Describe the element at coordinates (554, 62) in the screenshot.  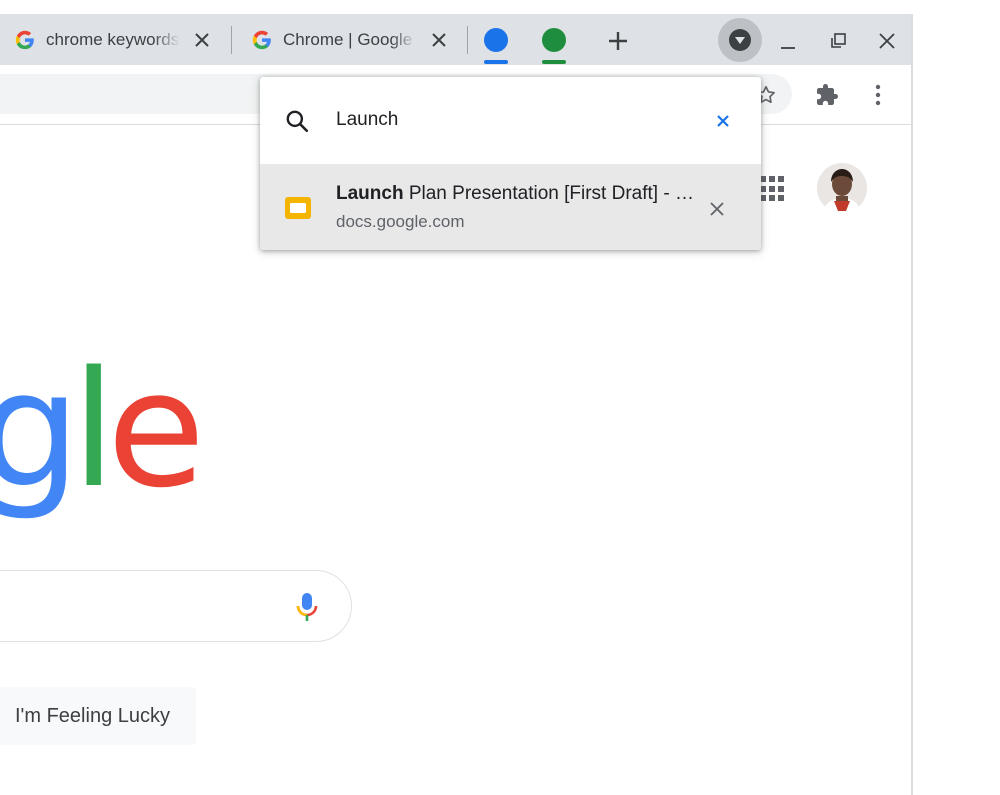
I see `tab-group-green-underline` at that location.